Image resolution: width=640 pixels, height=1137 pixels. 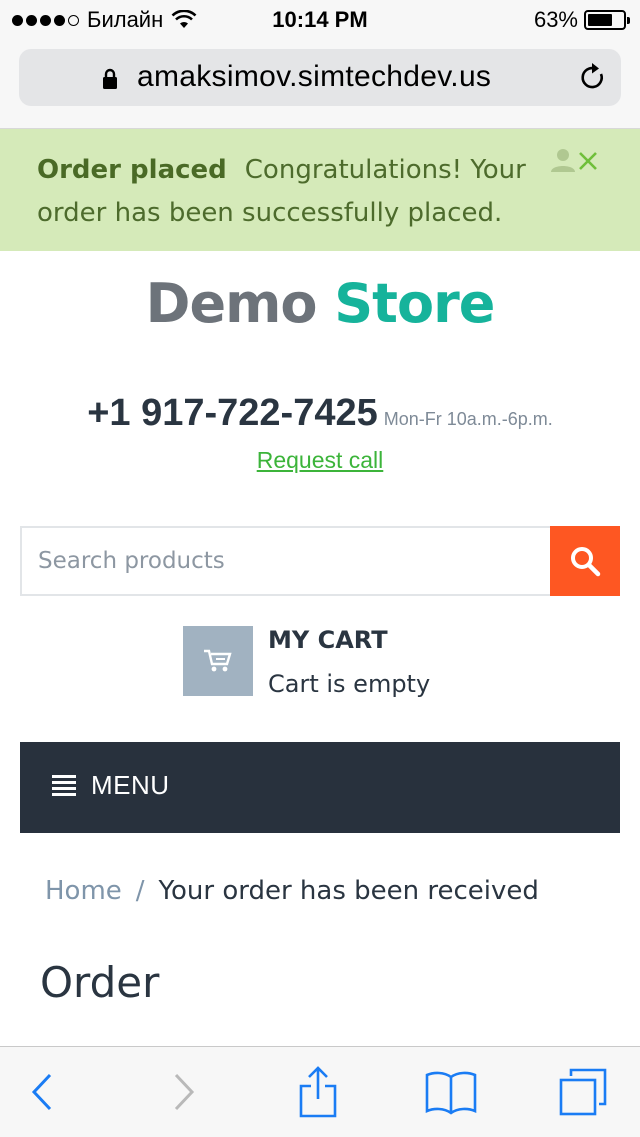 I want to click on hamburger-icon, so click(x=64, y=785).